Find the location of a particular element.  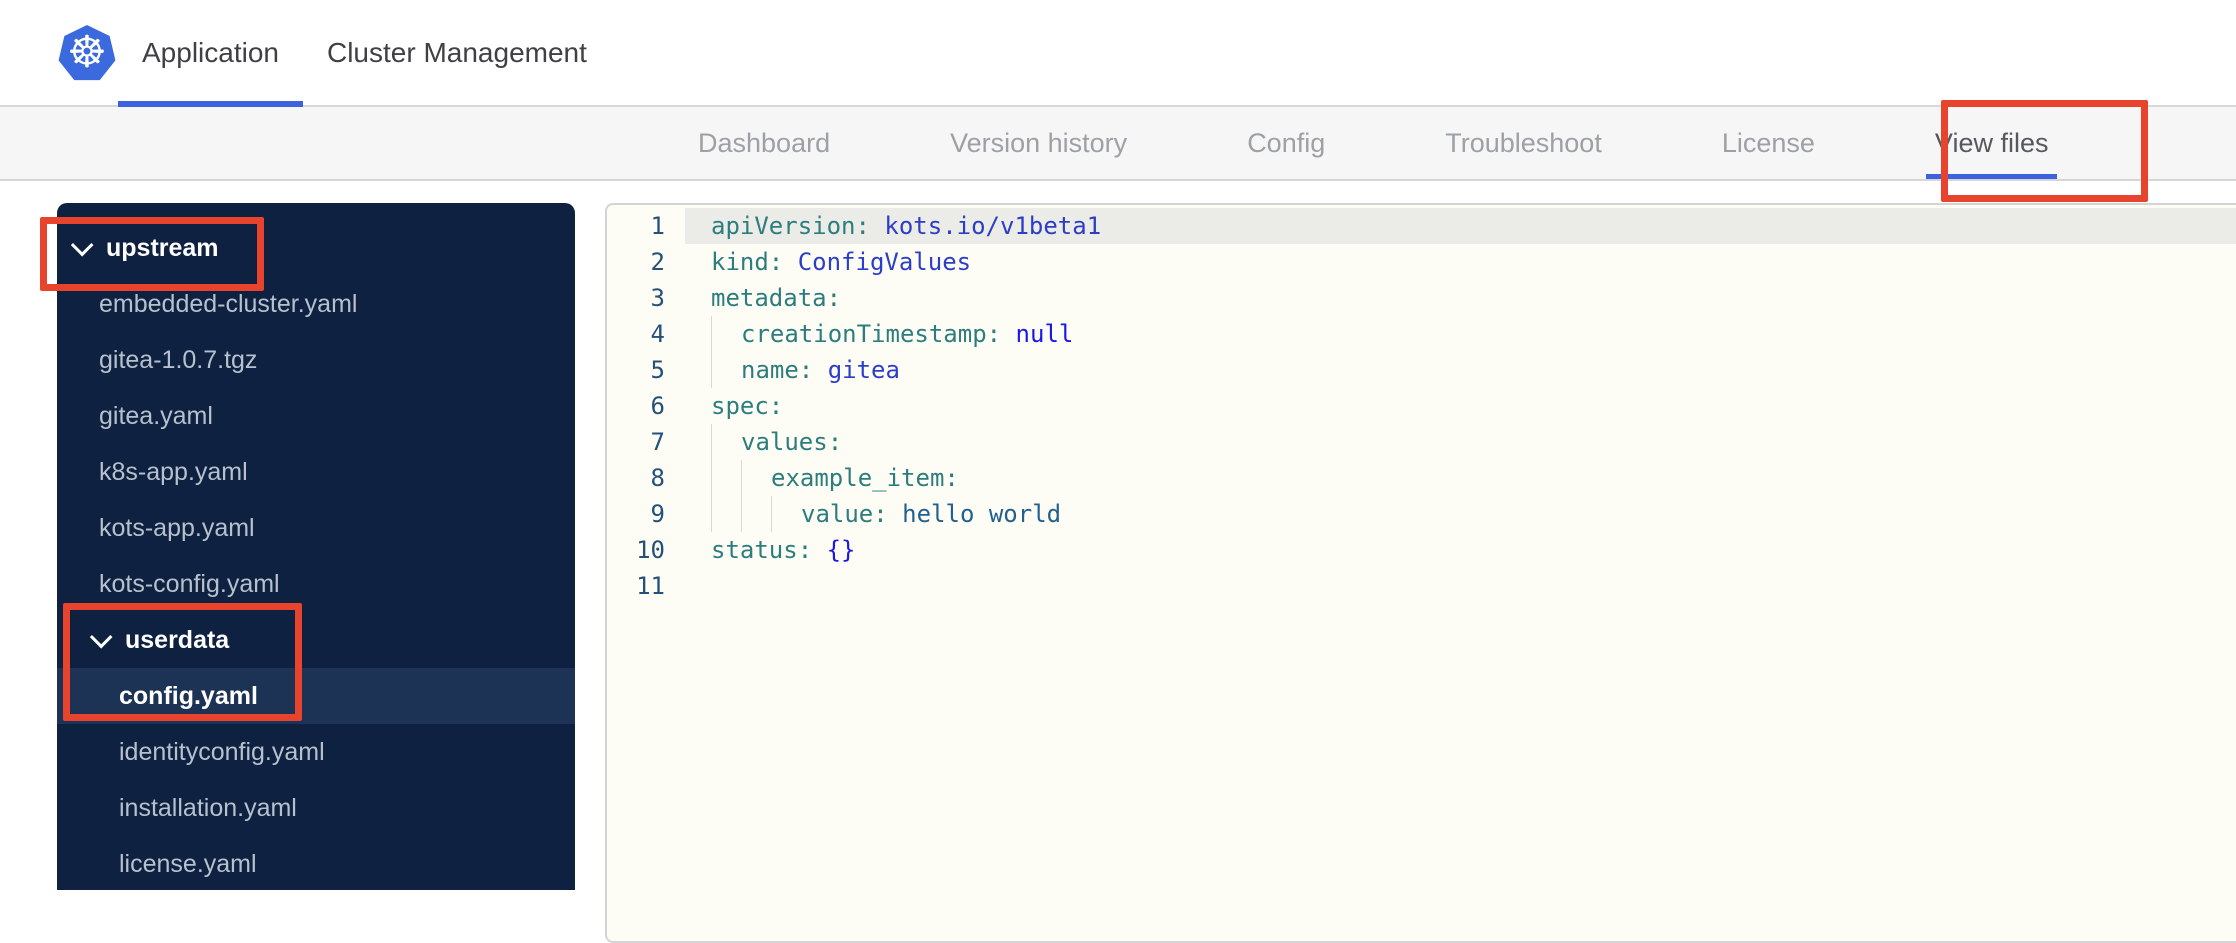

subnav-tab-config: Config is located at coordinates (1286, 143).